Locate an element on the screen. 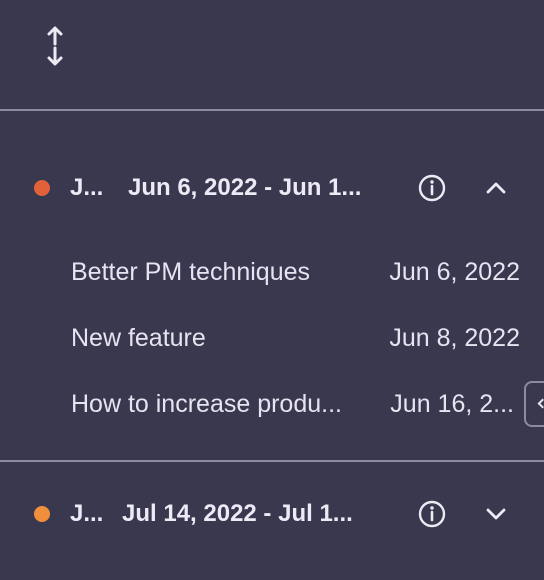 The height and width of the screenshot is (580, 544). item-title: Better PM techniques is located at coordinates (191, 272).